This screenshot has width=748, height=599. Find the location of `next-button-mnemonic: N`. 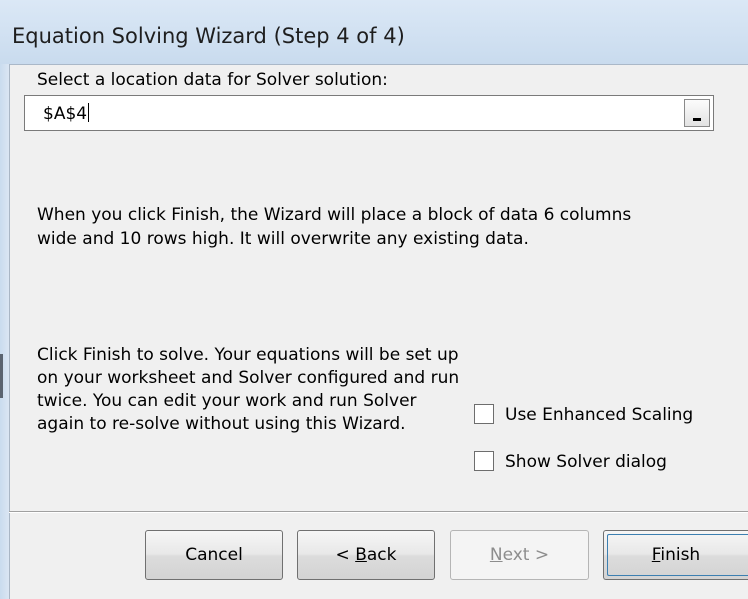

next-button-mnemonic: N is located at coordinates (496, 555).